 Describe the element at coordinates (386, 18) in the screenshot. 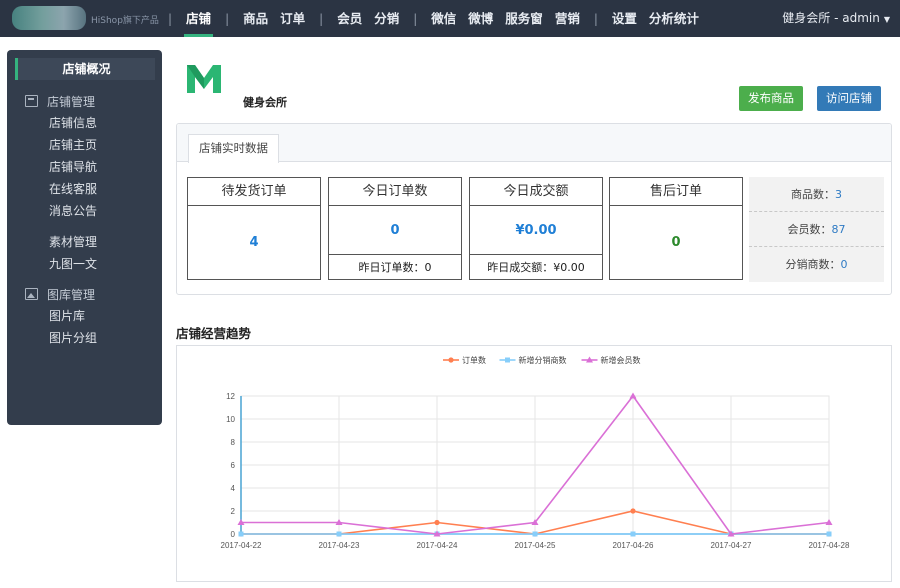

I see `nav-item-4: 分销` at that location.